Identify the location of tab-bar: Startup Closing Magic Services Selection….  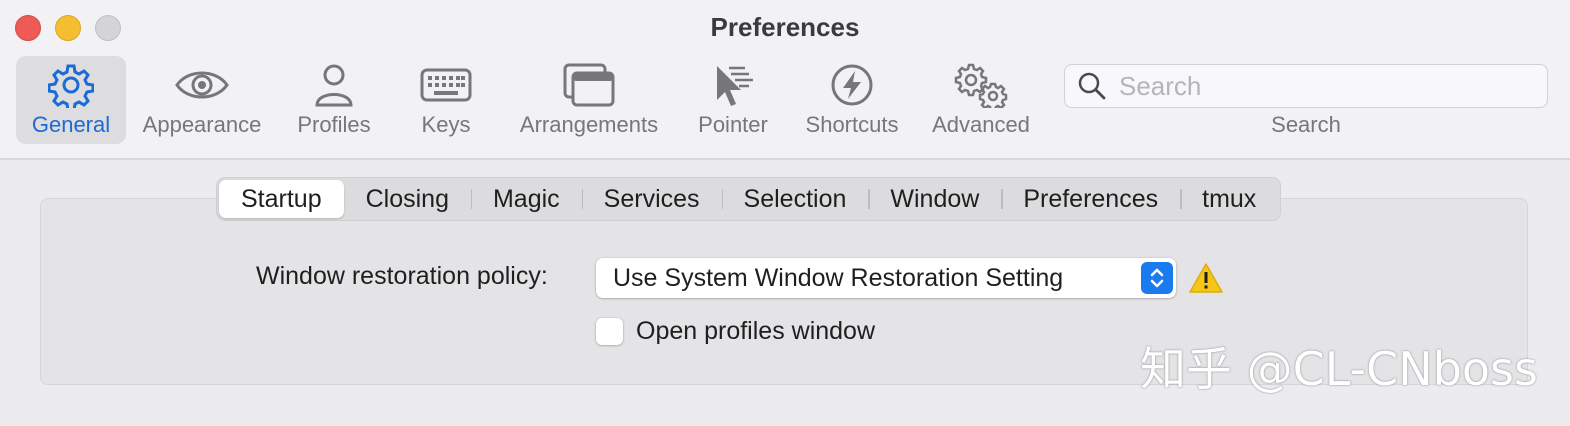
(749, 199).